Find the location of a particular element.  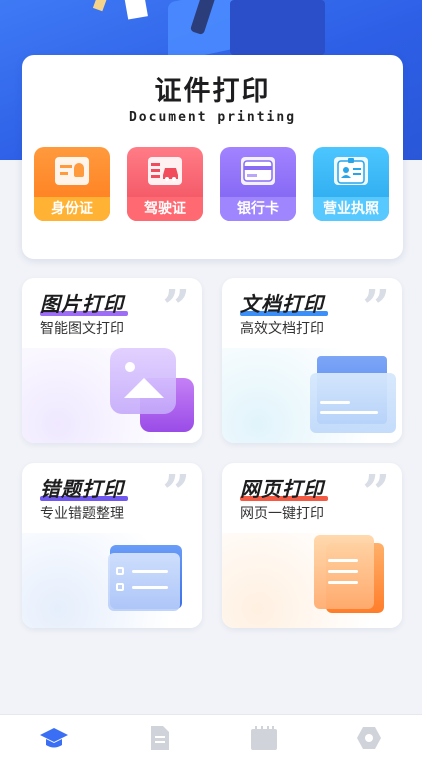

webpage-print-desc: 网页一键打印 is located at coordinates (282, 514).